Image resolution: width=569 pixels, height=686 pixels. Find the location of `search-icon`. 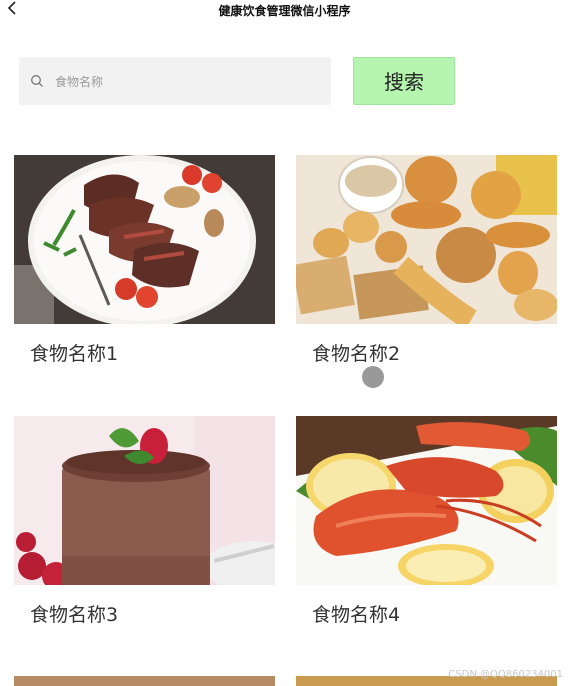

search-icon is located at coordinates (37, 81).